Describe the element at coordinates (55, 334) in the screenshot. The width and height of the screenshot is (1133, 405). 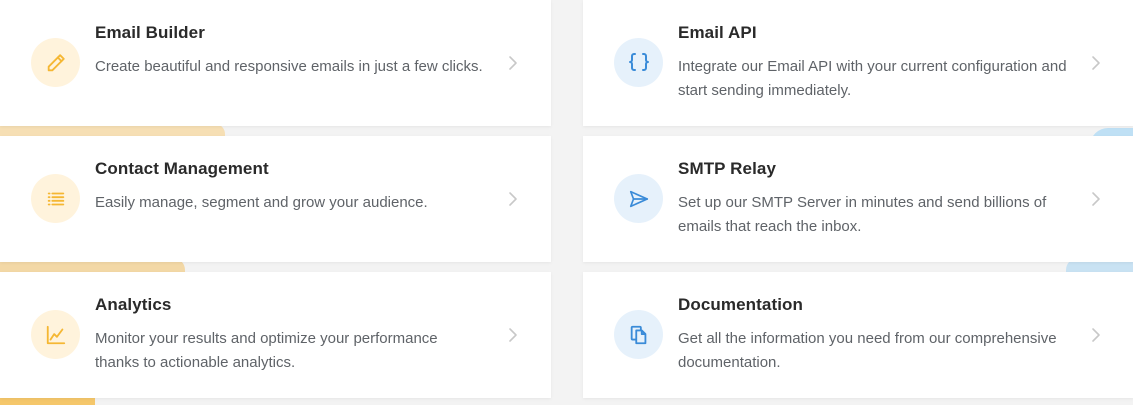
I see `line-chart-icon` at that location.